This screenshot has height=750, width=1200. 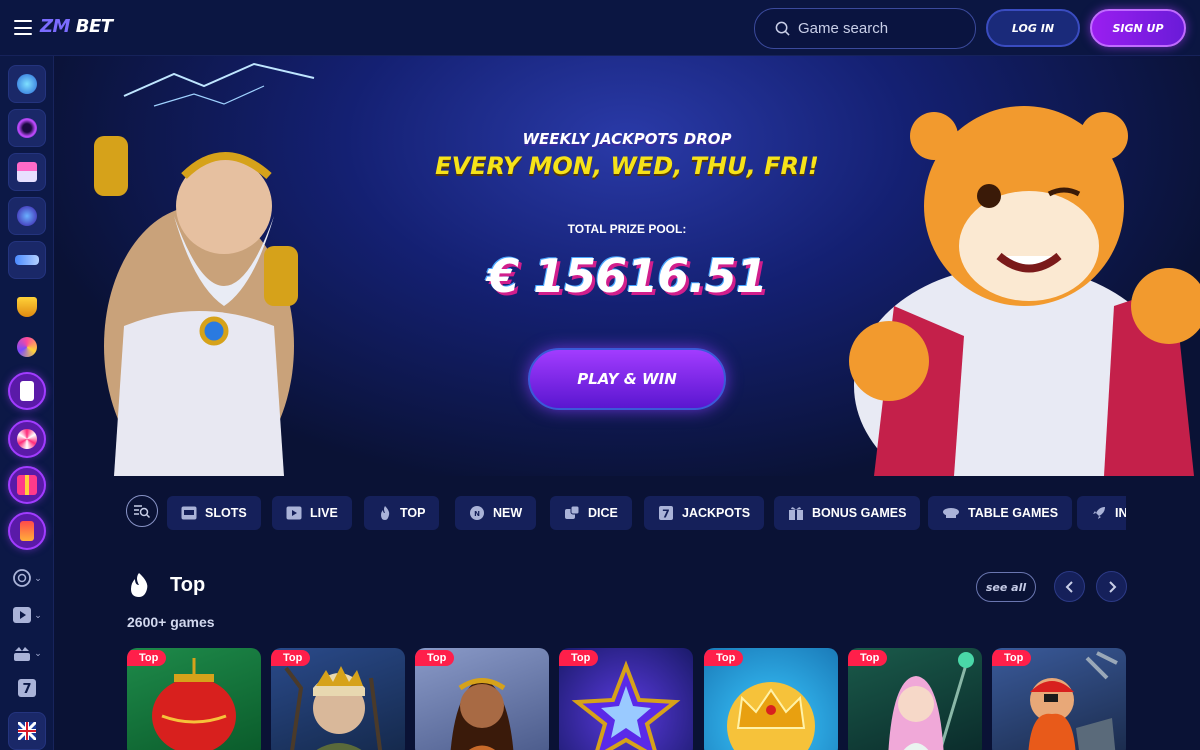 What do you see at coordinates (1013, 513) in the screenshot?
I see `category-label: TABLE GAMES` at bounding box center [1013, 513].